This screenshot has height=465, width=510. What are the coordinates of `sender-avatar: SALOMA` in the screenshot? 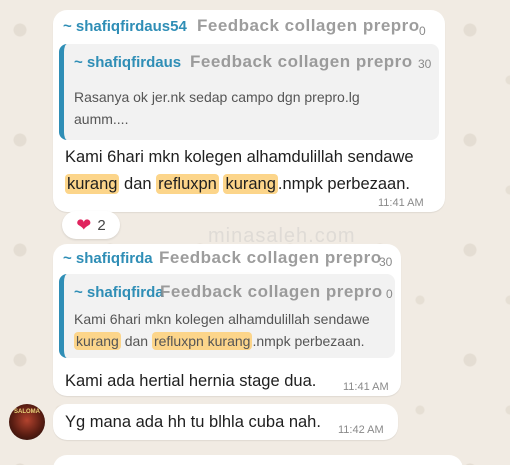 It's located at (27, 422).